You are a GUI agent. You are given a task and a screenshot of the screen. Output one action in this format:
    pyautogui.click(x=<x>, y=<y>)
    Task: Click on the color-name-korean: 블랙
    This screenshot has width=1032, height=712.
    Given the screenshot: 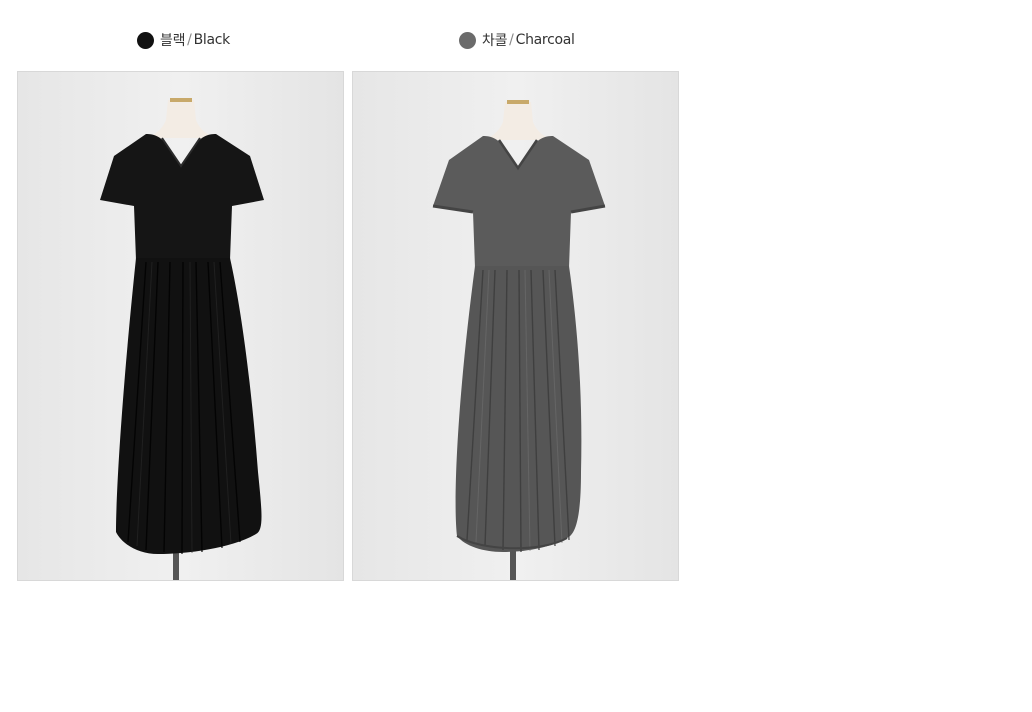 What is the action you would take?
    pyautogui.click(x=173, y=41)
    